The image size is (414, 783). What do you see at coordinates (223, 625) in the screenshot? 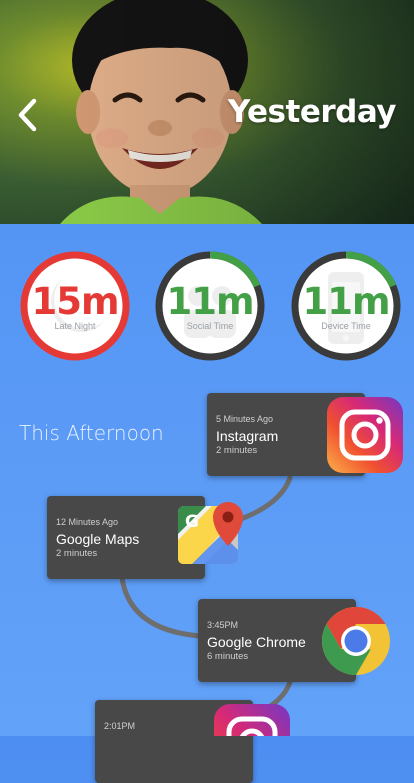
I see `card-time: 3:45PM` at bounding box center [223, 625].